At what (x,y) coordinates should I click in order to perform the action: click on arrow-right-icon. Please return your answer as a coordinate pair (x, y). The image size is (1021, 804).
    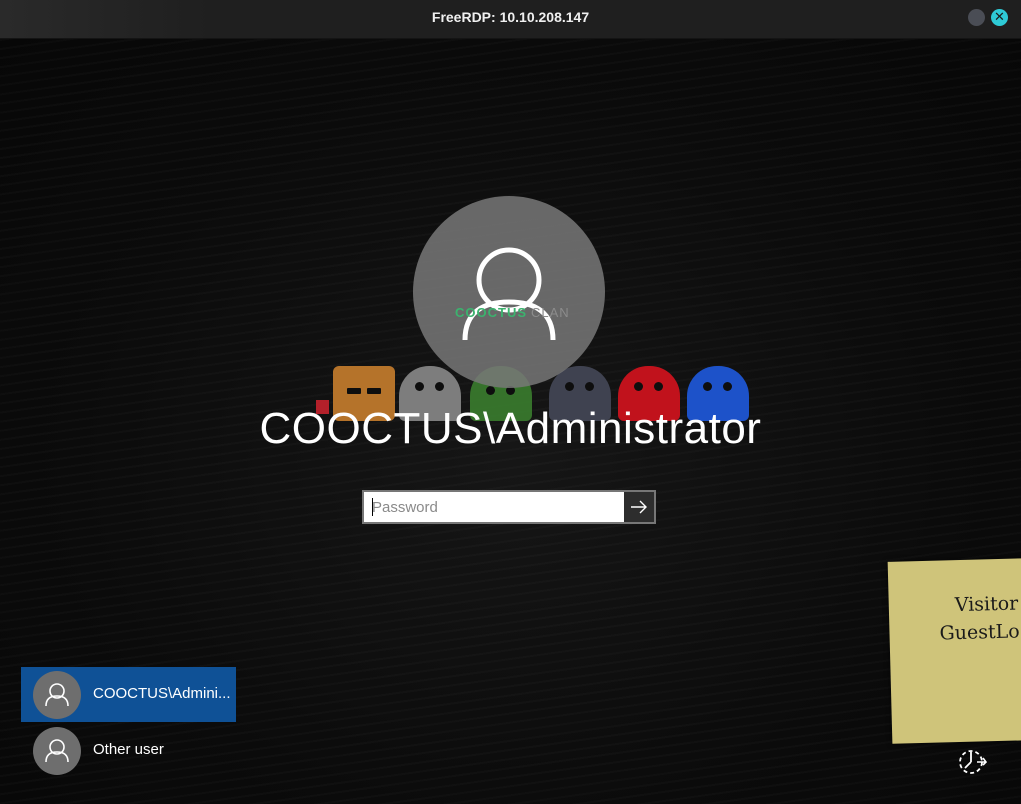
    Looking at the image, I should click on (639, 507).